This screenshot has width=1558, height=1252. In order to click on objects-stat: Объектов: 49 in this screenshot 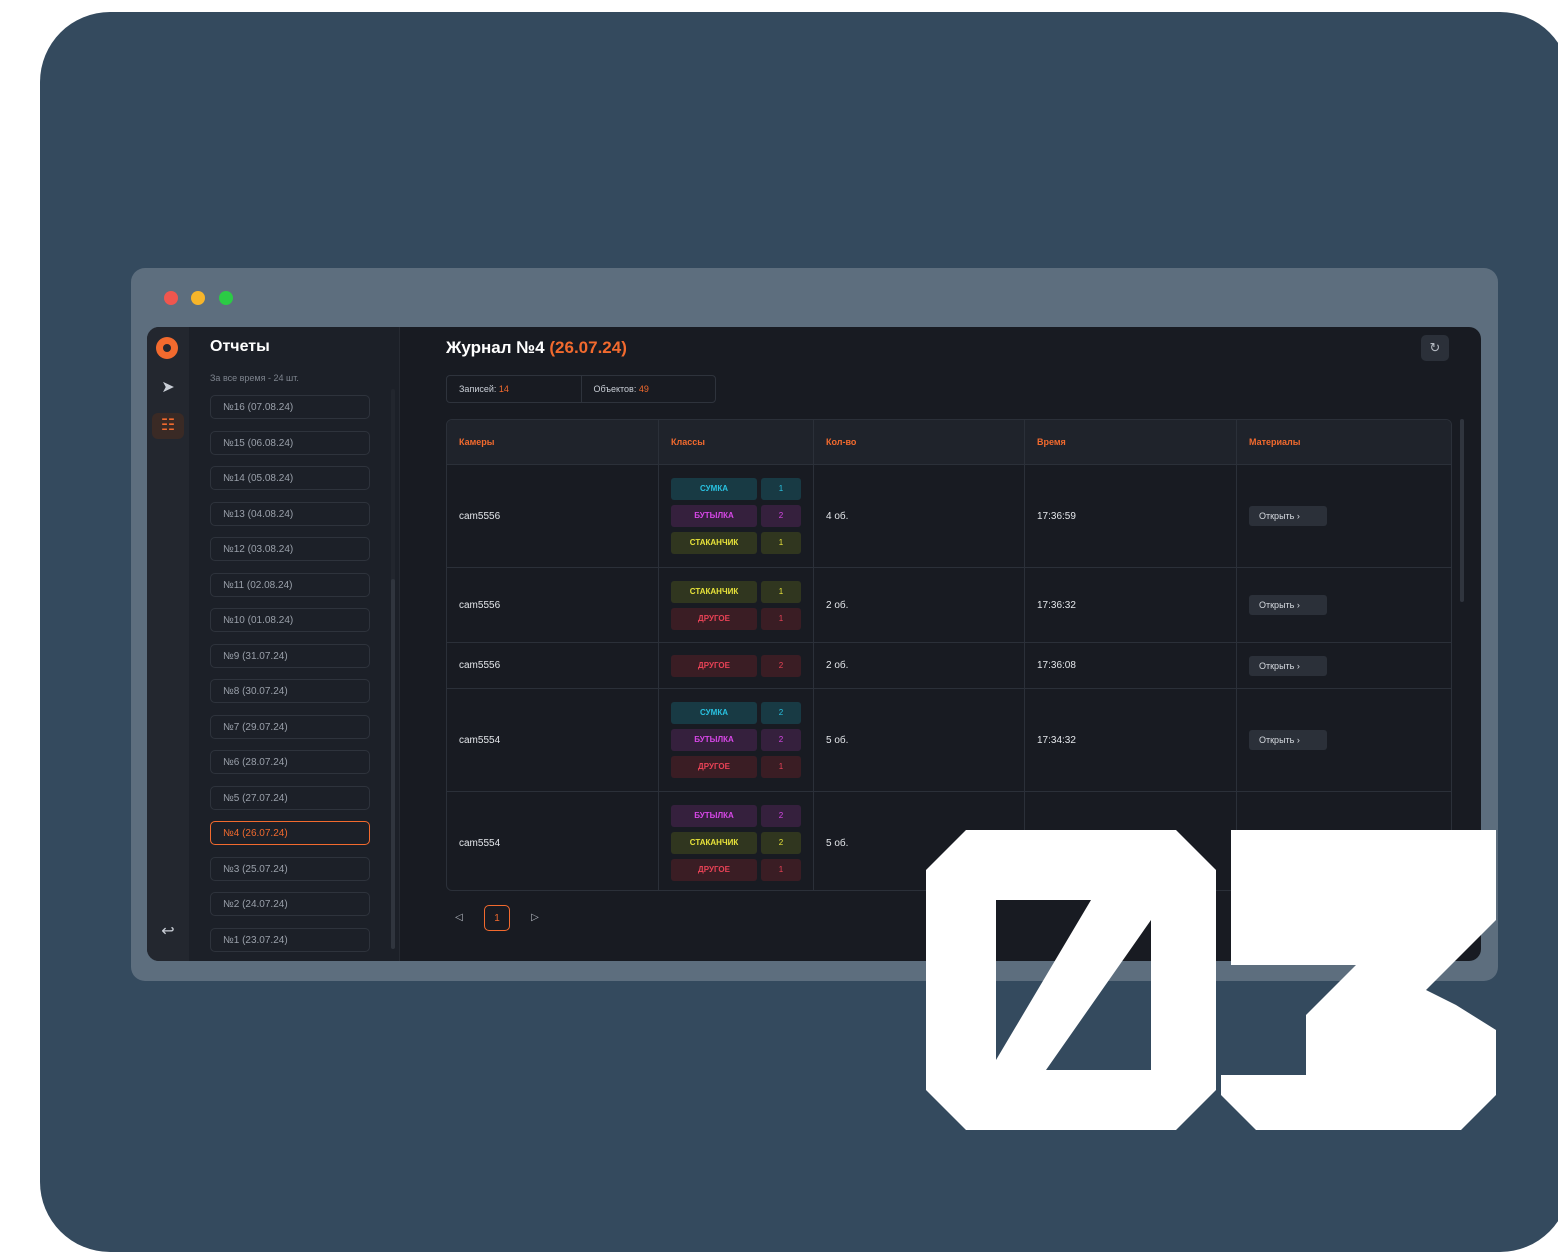, I will do `click(648, 389)`.